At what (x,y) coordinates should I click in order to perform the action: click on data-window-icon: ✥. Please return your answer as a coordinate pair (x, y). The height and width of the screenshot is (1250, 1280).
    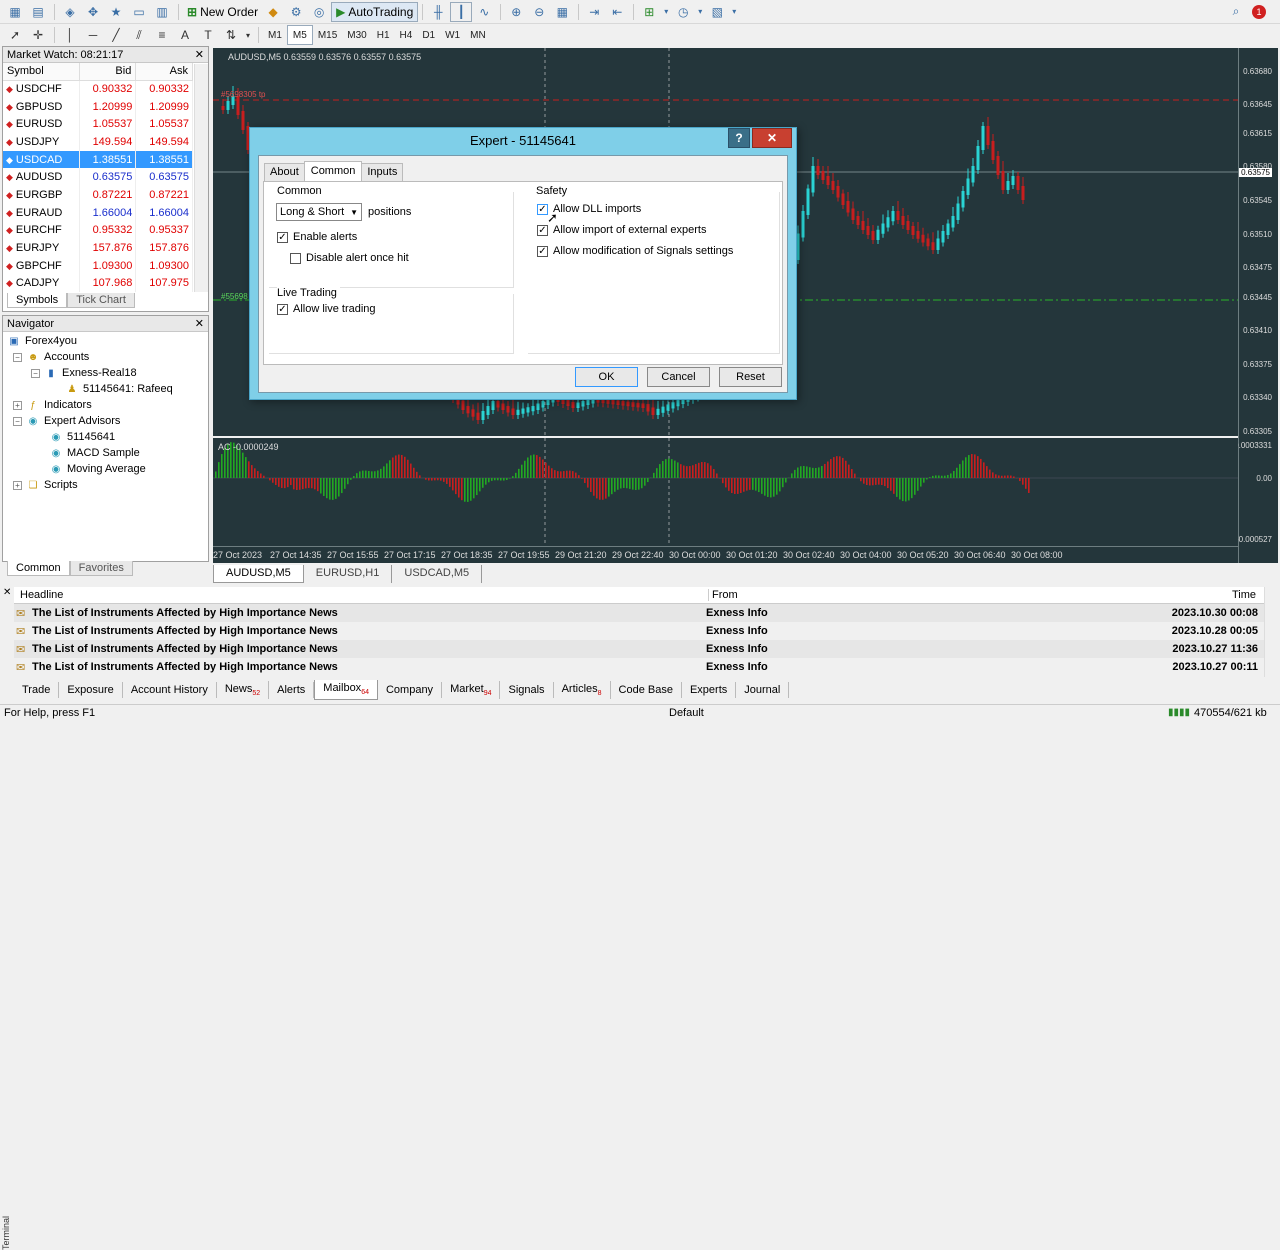
    Looking at the image, I should click on (93, 12).